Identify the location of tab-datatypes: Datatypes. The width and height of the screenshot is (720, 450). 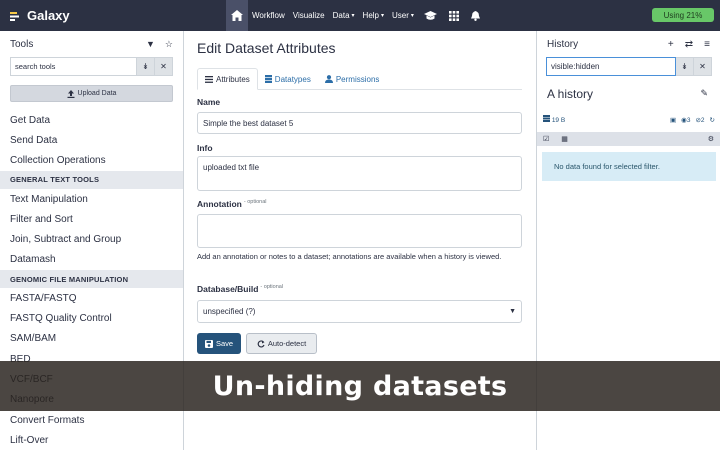
(288, 79).